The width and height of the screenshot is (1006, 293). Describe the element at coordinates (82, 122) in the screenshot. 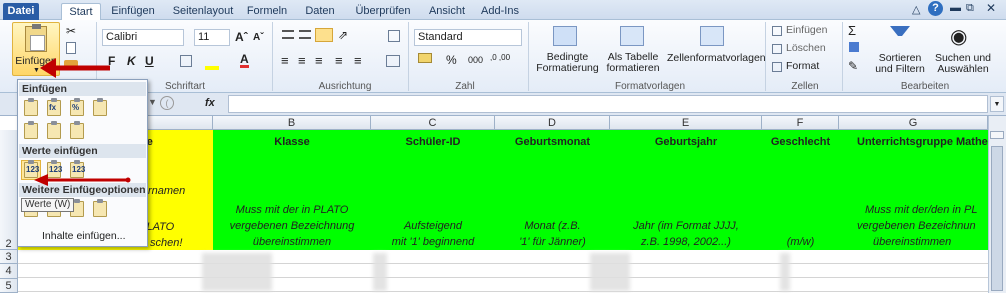

I see `annotation-arrows` at that location.